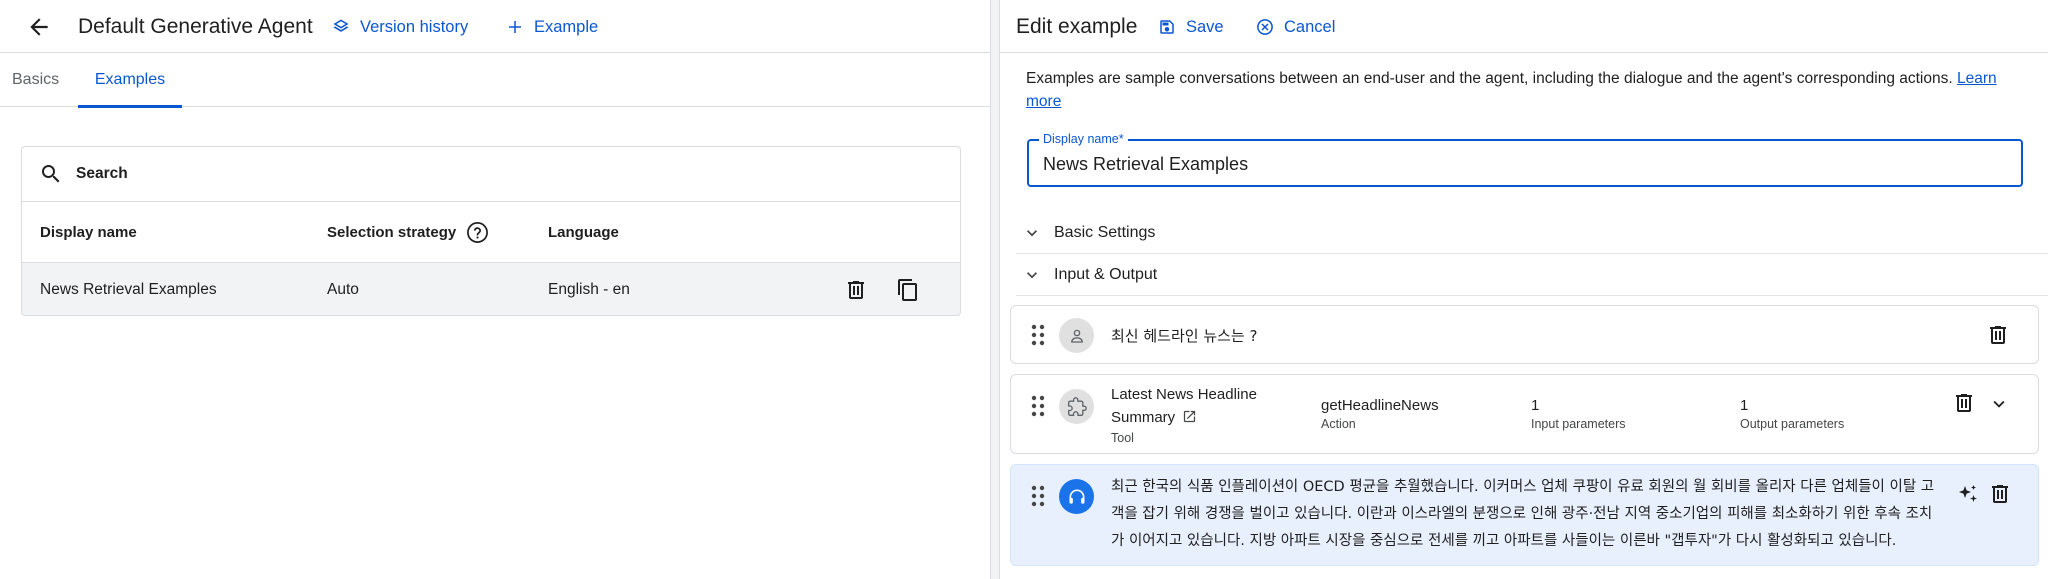 This screenshot has width=2048, height=579. What do you see at coordinates (1167, 27) in the screenshot?
I see `save-icon` at bounding box center [1167, 27].